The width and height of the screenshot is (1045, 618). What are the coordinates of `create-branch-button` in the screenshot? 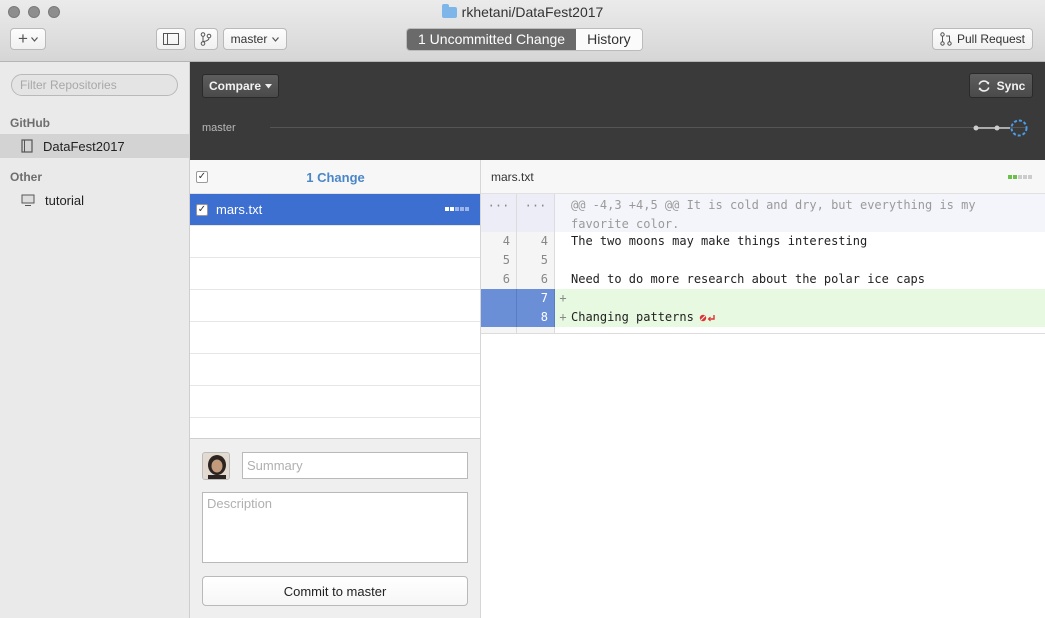 It's located at (206, 39).